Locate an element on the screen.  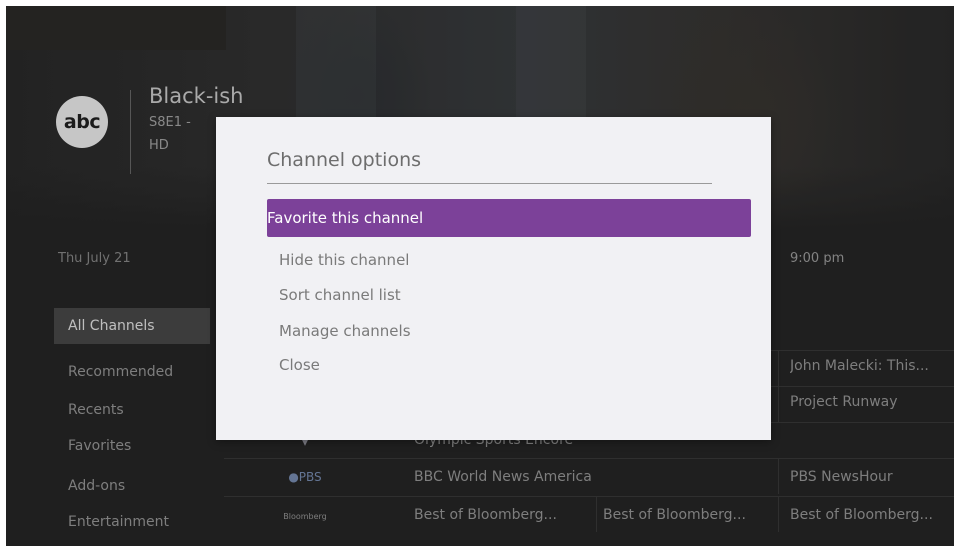
sort-channel-list-option: Sort channel list is located at coordinates (509, 295).